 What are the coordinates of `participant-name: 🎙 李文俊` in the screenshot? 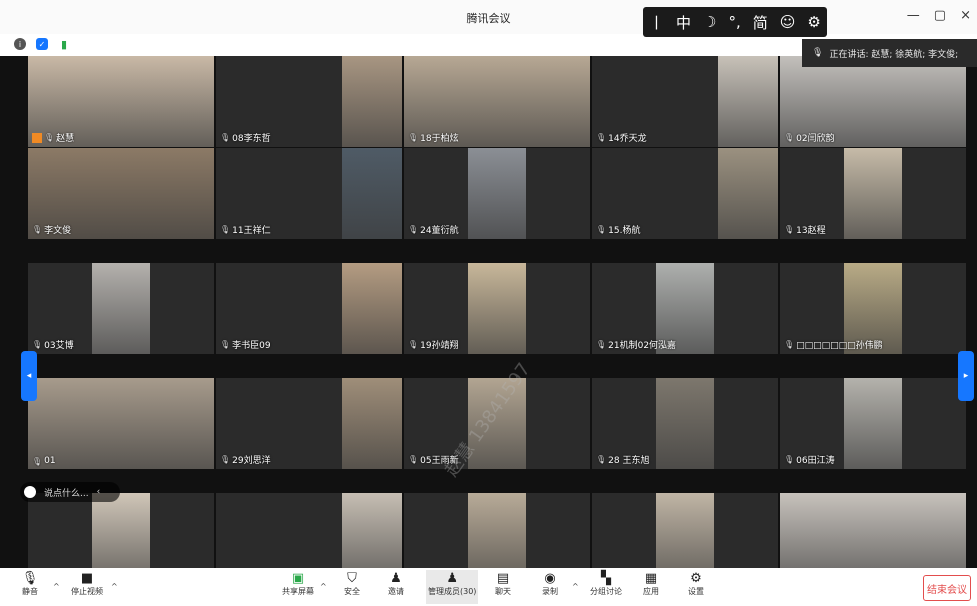 It's located at (51, 229).